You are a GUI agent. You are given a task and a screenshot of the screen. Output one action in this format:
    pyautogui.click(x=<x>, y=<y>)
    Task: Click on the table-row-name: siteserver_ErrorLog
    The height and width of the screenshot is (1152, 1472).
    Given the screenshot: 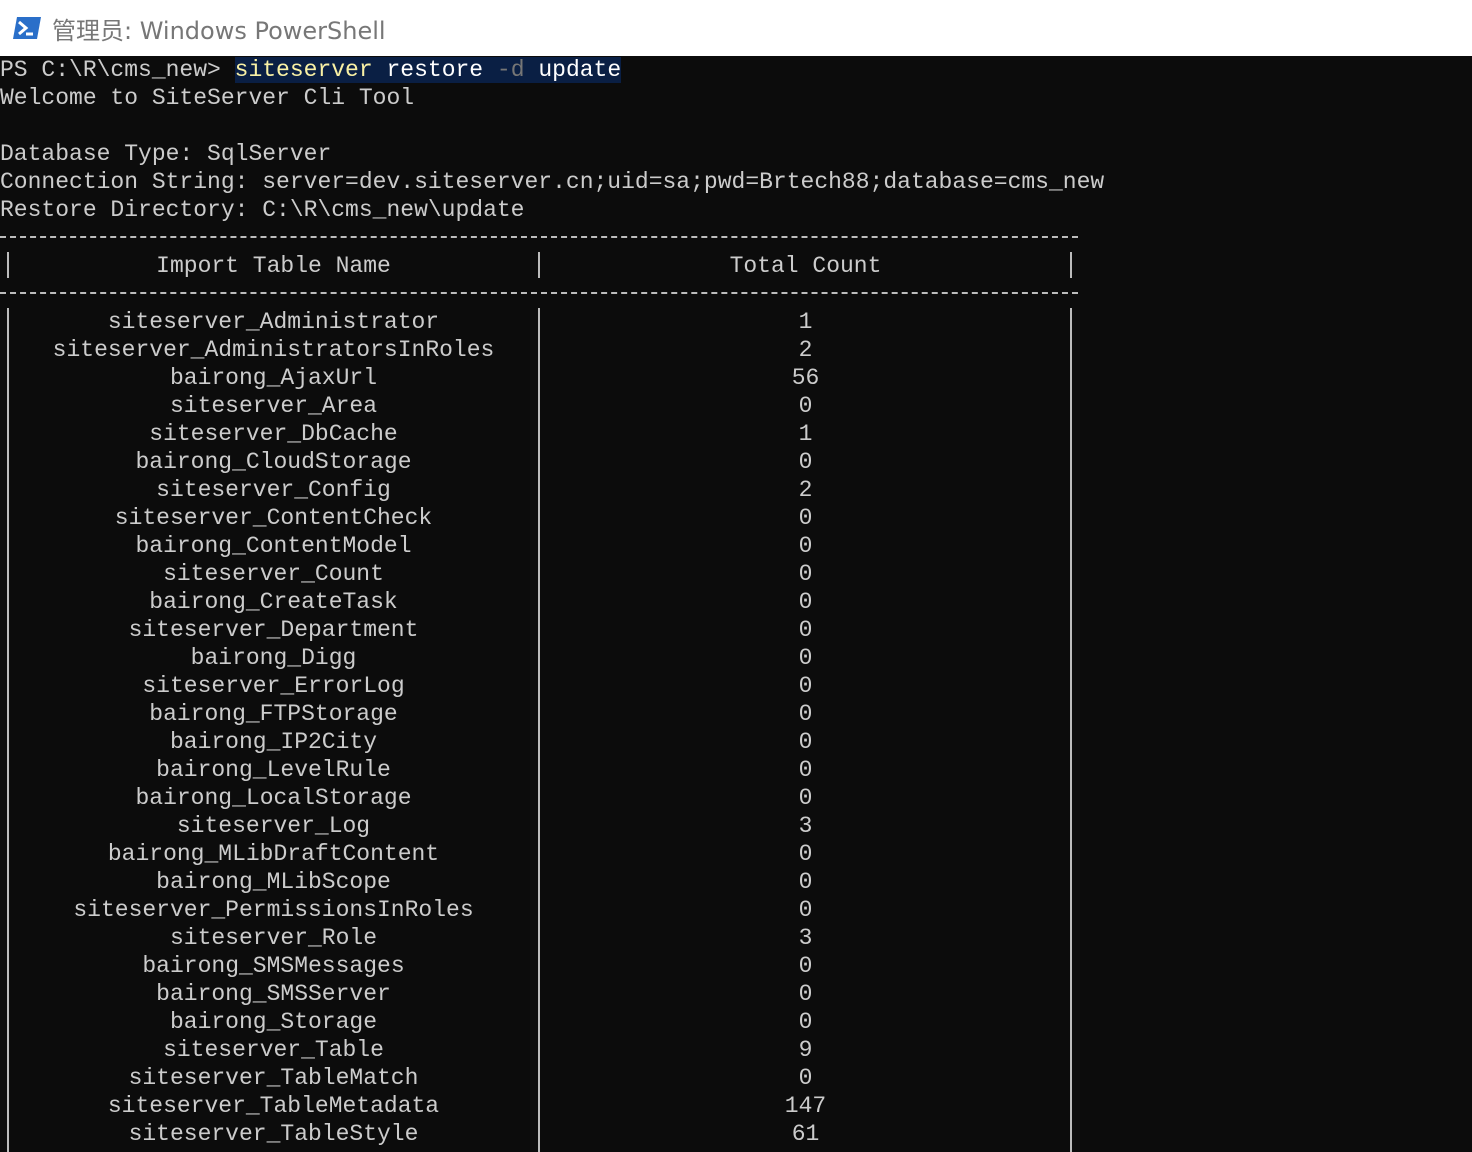 What is the action you would take?
    pyautogui.click(x=273, y=686)
    